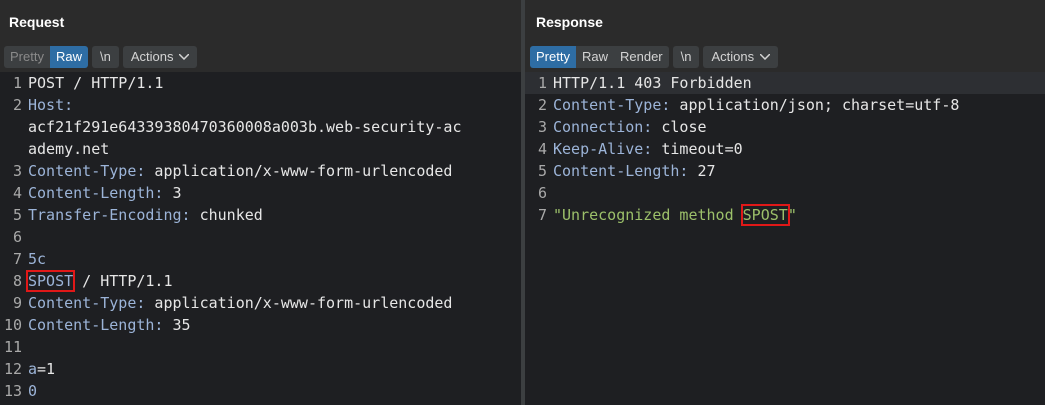 The height and width of the screenshot is (405, 1045). Describe the element at coordinates (260, 391) in the screenshot. I see `editor-line: 13 0` at that location.